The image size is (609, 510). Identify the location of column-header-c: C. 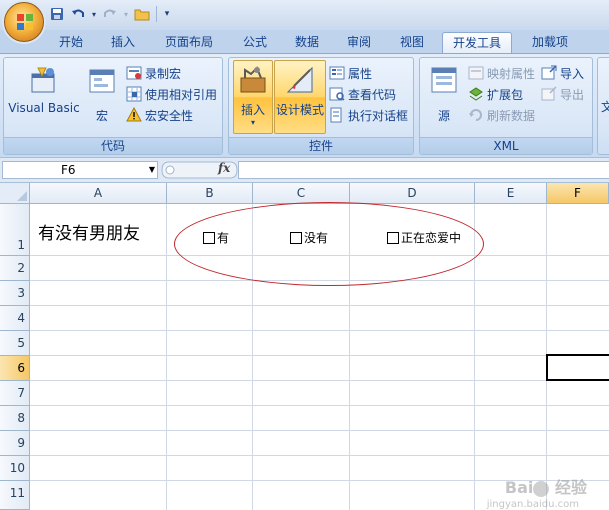
(301, 193).